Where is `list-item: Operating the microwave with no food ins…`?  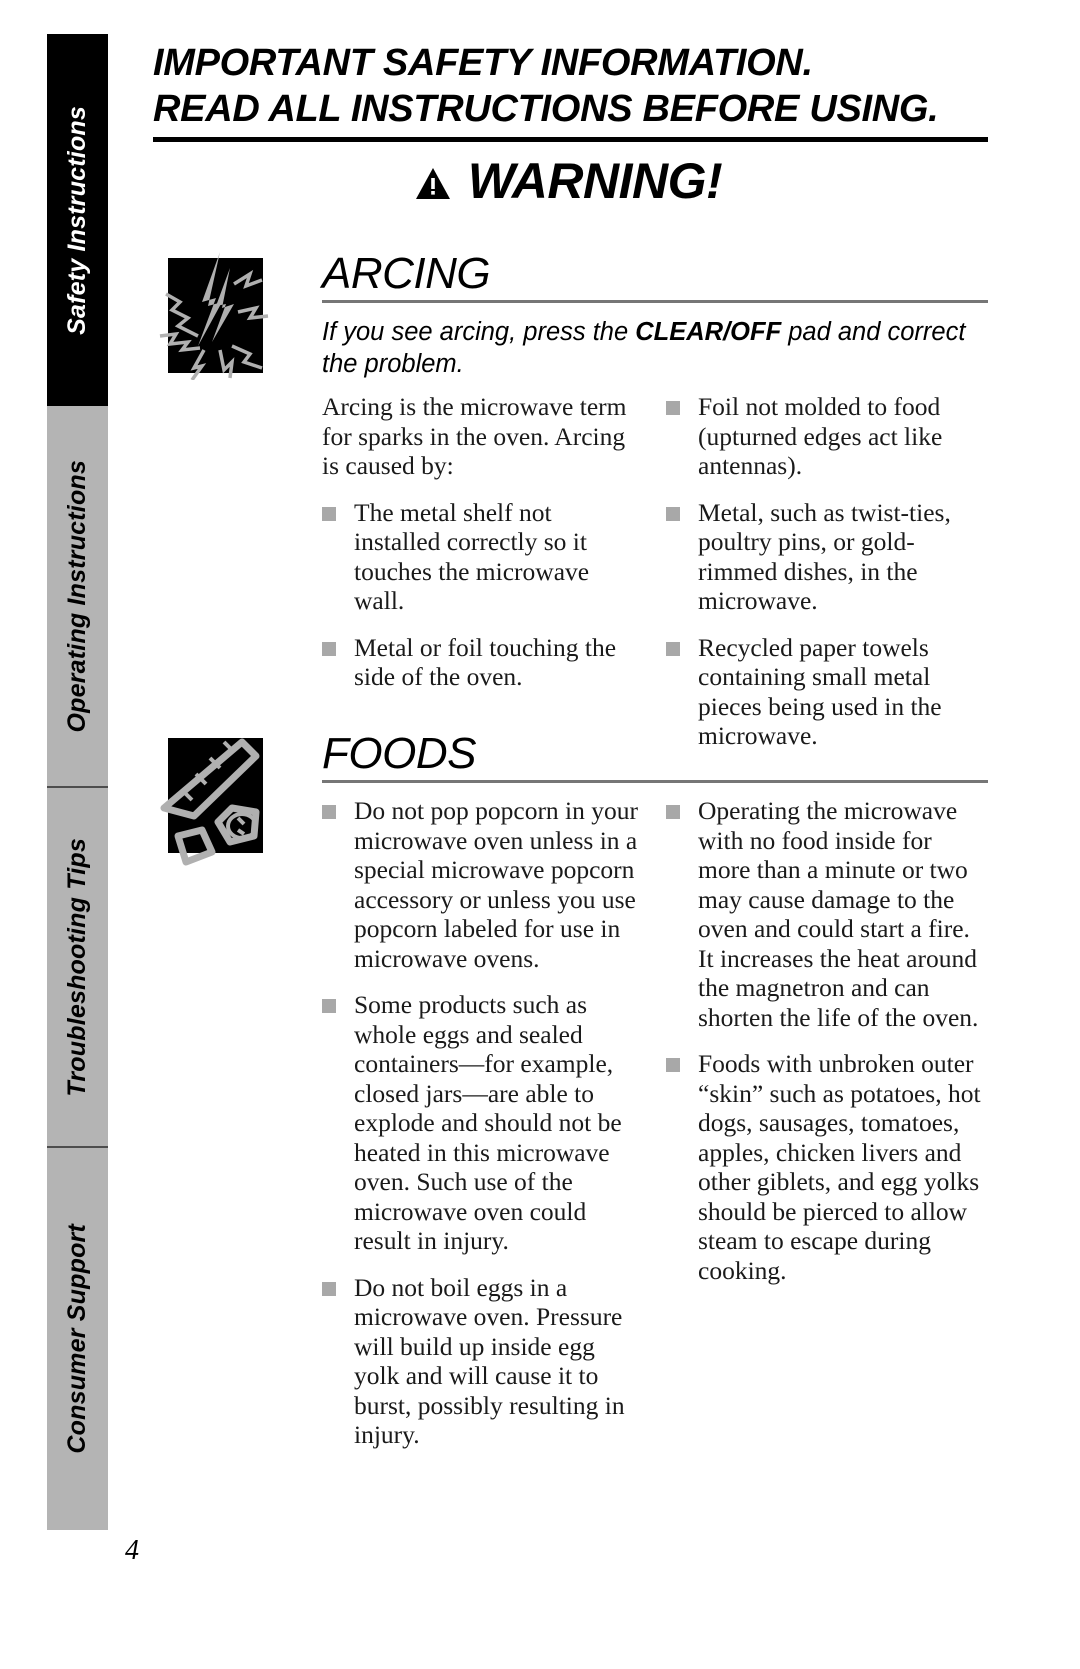
list-item: Operating the microwave with no food ins… is located at coordinates (827, 914).